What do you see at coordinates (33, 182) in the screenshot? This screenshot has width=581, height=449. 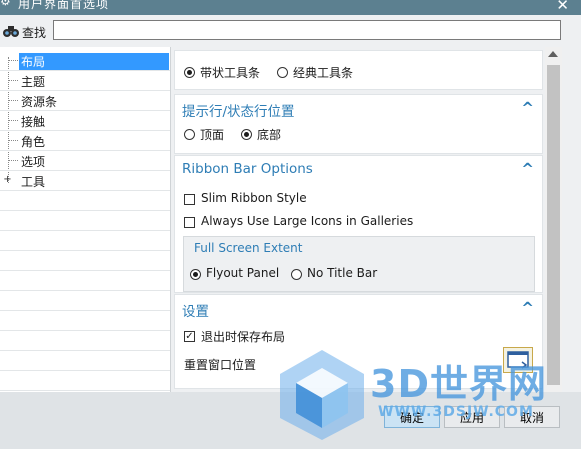 I see `tree-item-label: 工具` at bounding box center [33, 182].